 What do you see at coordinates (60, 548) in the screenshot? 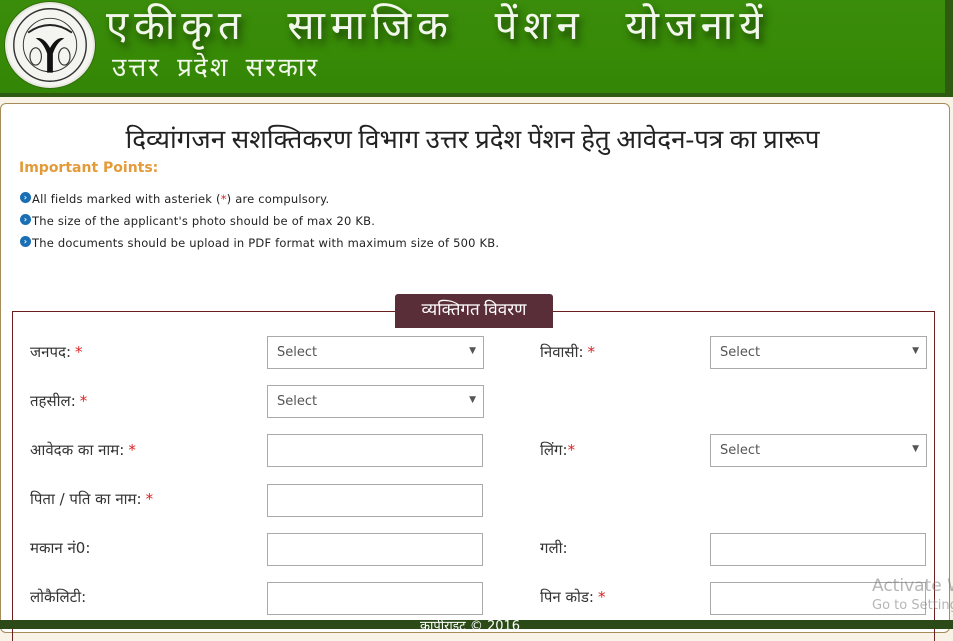
I see `house-no-label: मकान नं0:` at bounding box center [60, 548].